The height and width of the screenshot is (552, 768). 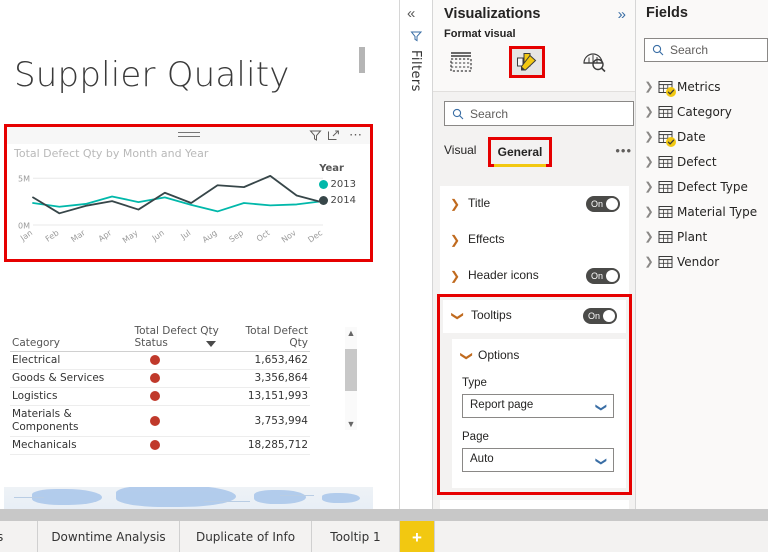 I want to click on page-tab-0: is, so click(x=19, y=536).